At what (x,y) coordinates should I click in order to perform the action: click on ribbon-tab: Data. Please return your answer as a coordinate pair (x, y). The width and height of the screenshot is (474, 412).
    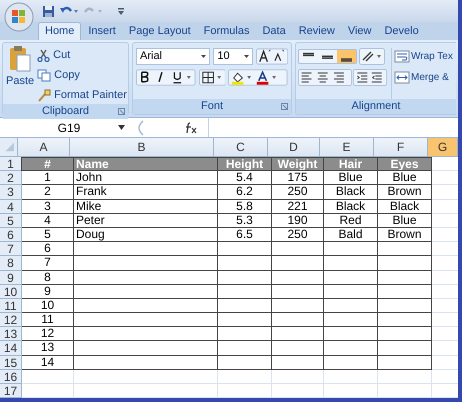
    Looking at the image, I should click on (274, 31).